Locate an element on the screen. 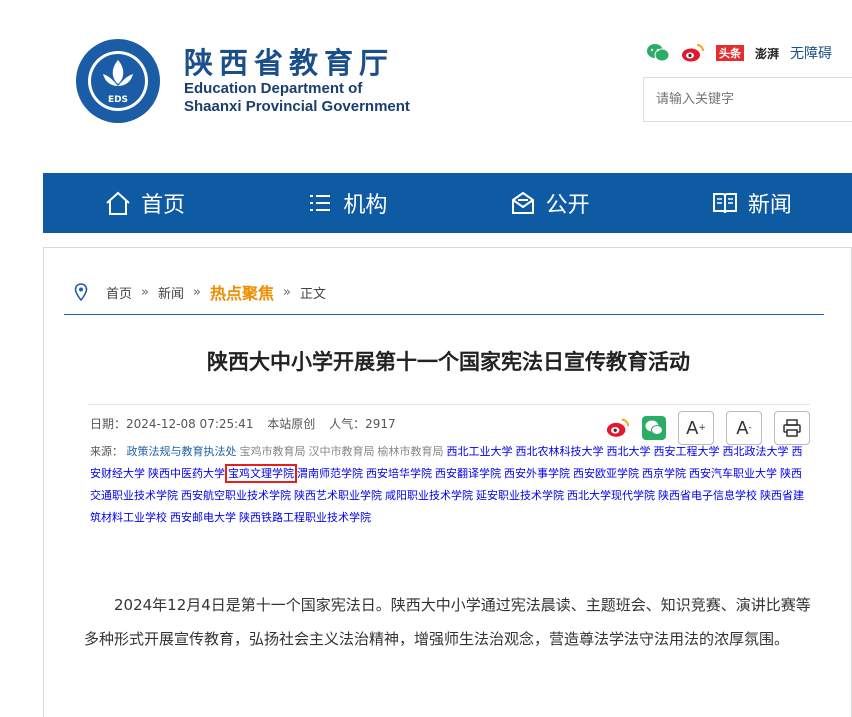  search-input is located at coordinates (747, 99).